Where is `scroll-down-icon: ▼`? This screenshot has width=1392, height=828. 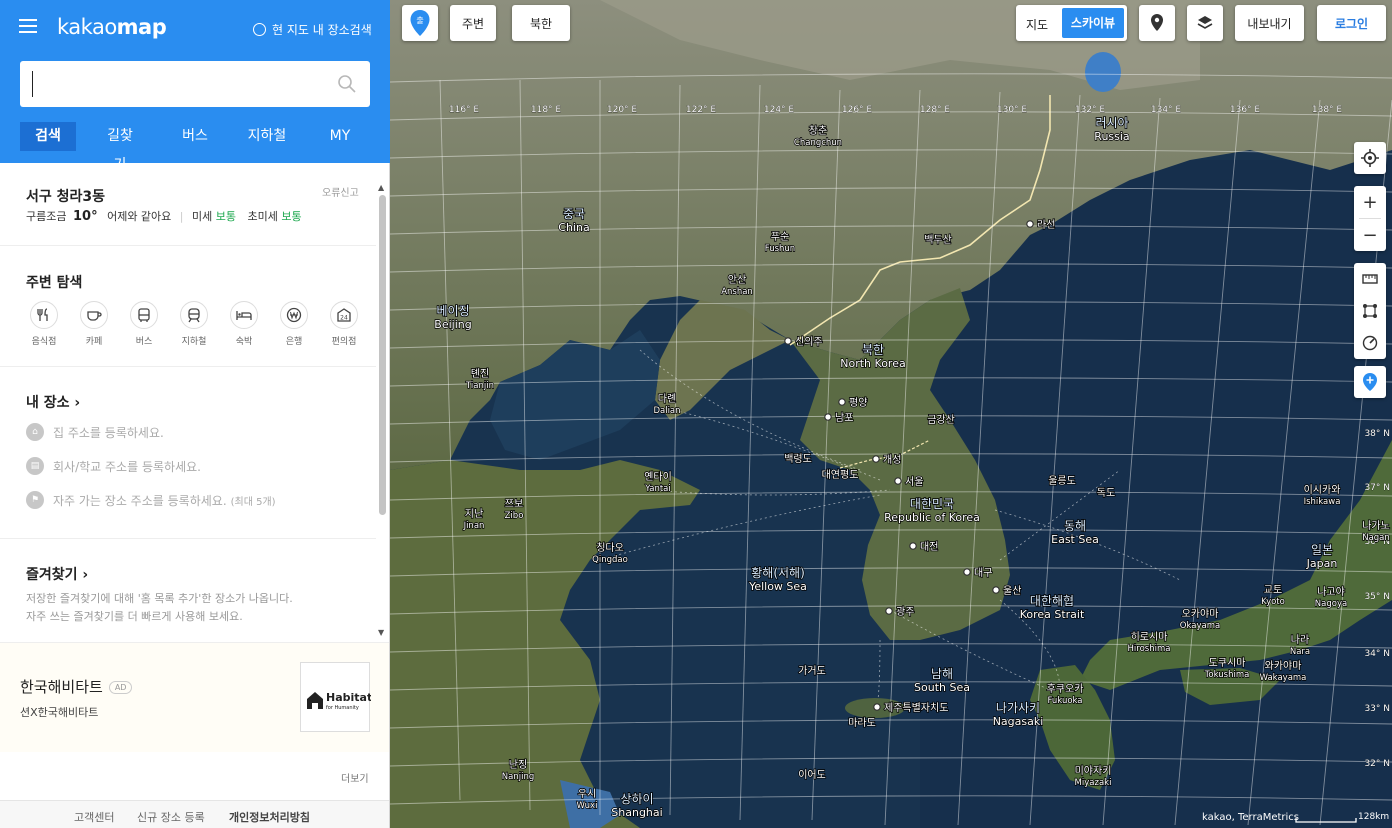 scroll-down-icon: ▼ is located at coordinates (381, 632).